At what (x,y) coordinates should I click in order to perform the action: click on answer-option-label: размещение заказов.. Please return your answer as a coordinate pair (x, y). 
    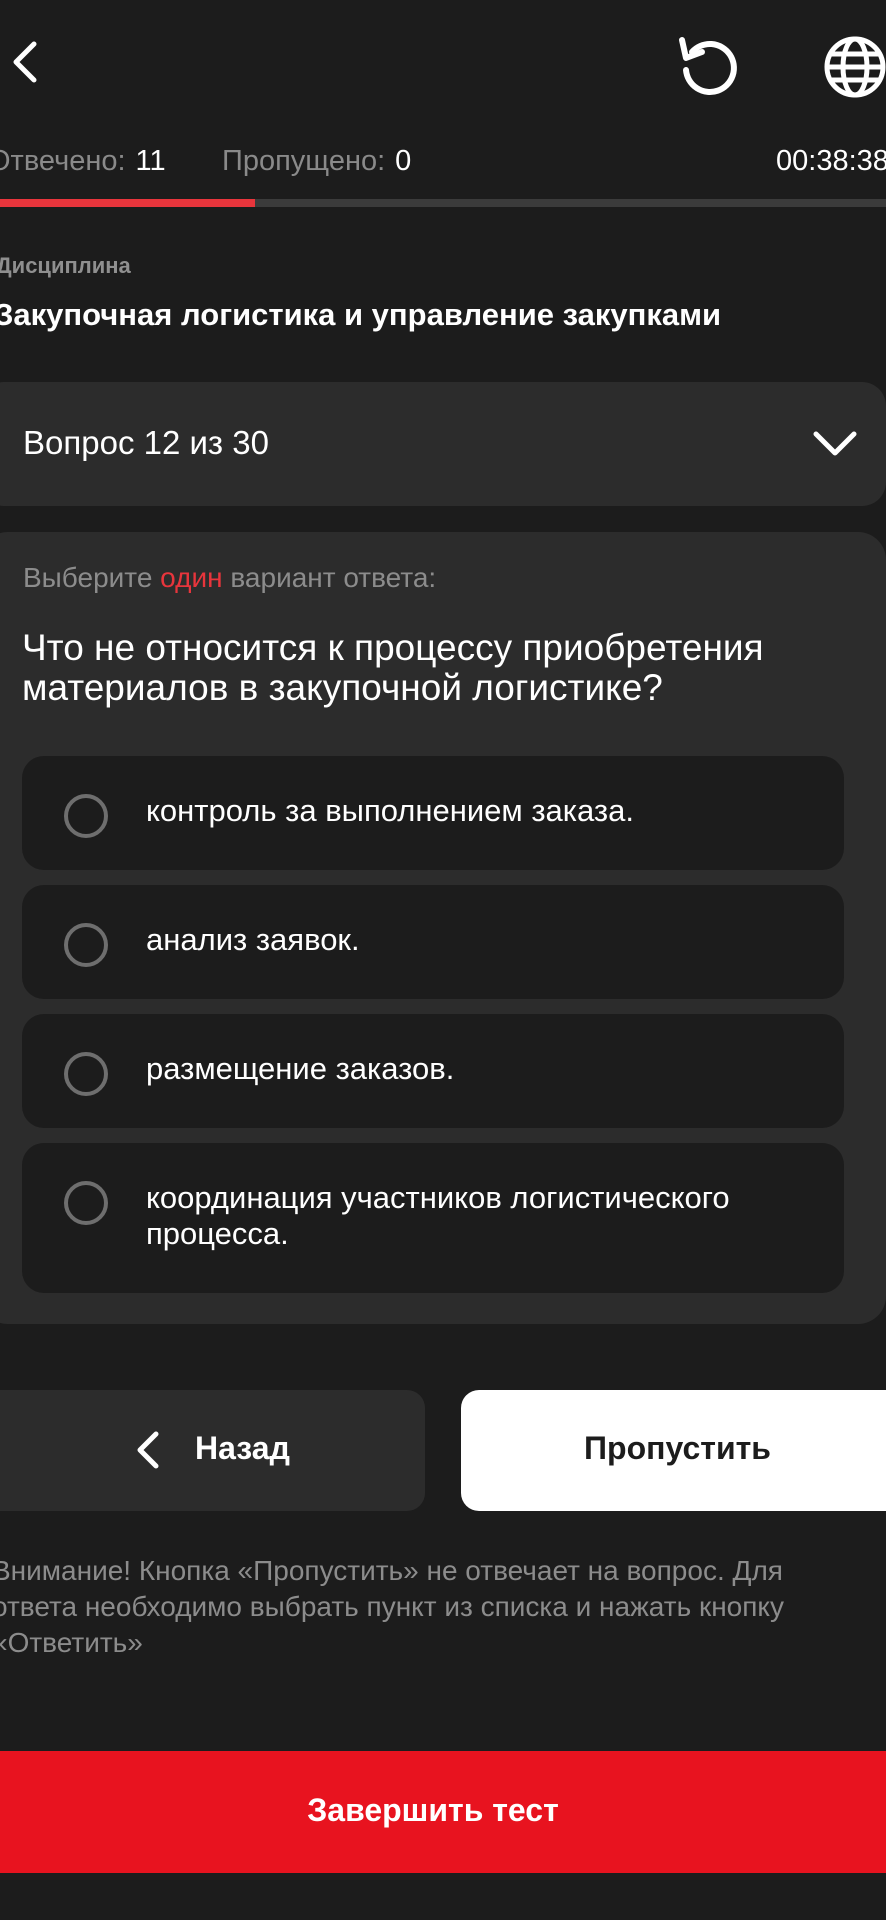
    Looking at the image, I should click on (300, 1068).